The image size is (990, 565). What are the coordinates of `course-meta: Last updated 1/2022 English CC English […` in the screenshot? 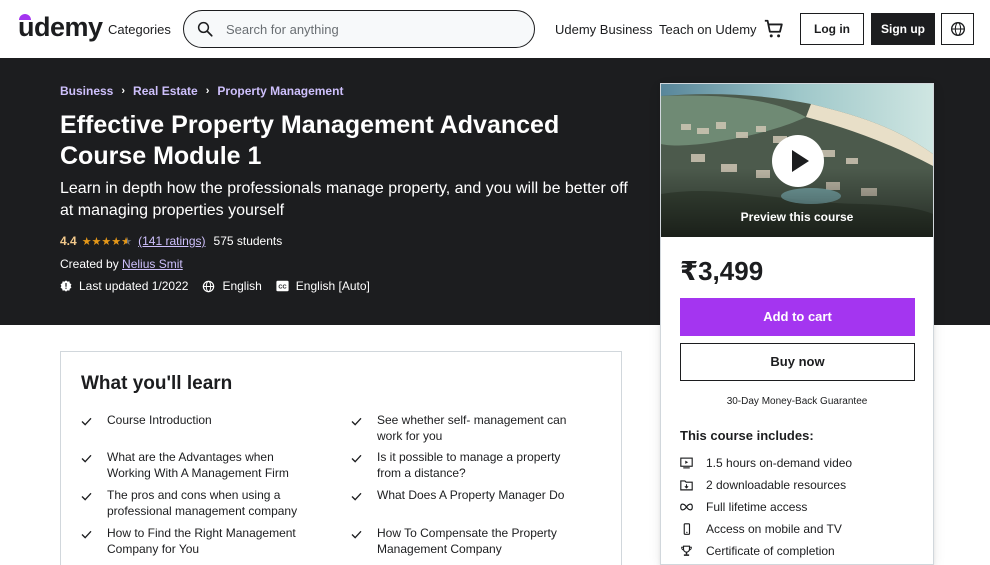 It's located at (222, 286).